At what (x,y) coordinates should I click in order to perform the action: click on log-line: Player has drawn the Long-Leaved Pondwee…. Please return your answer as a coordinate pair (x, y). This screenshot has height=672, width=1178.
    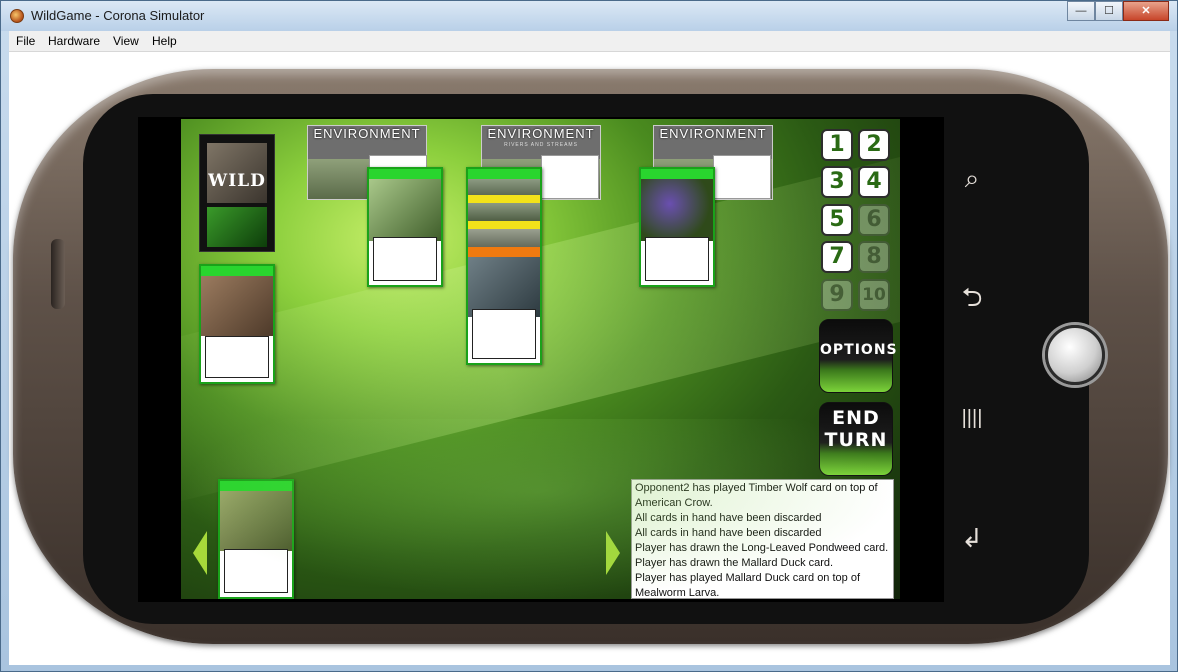
    Looking at the image, I should click on (762, 548).